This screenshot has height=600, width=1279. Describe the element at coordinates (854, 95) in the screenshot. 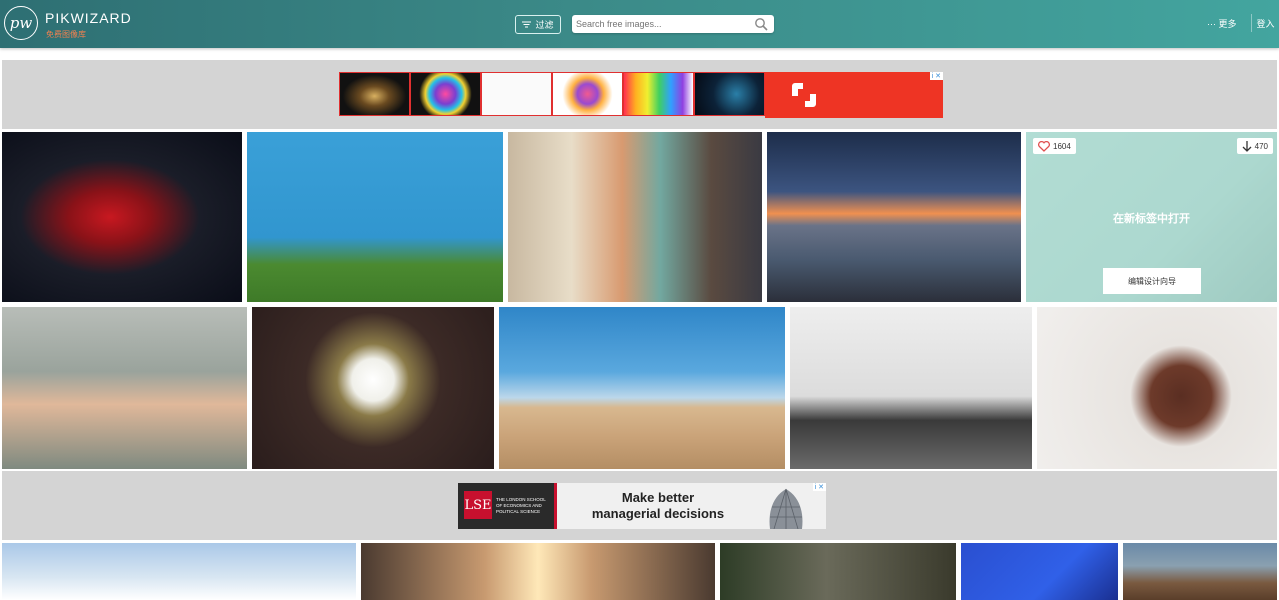

I see `shutterstock-ad: i ✕` at that location.